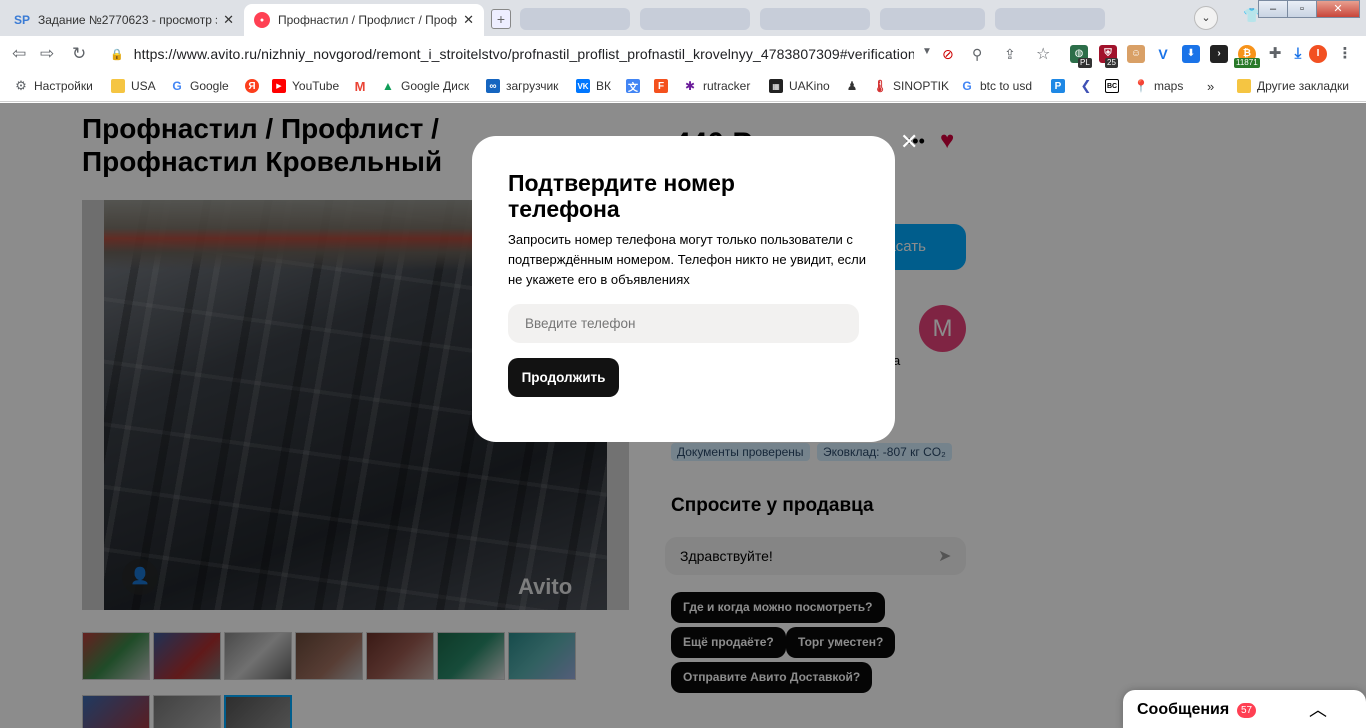  I want to click on profile-avatar: I, so click(1318, 54).